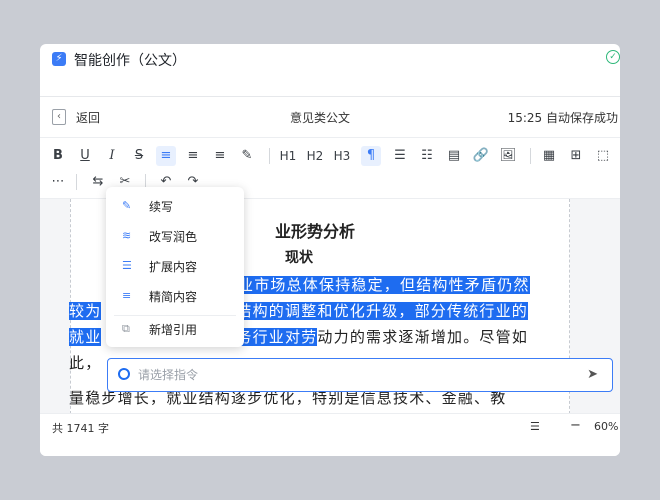 The width and height of the screenshot is (660, 500). I want to click on text-line: 此，, so click(85, 362).